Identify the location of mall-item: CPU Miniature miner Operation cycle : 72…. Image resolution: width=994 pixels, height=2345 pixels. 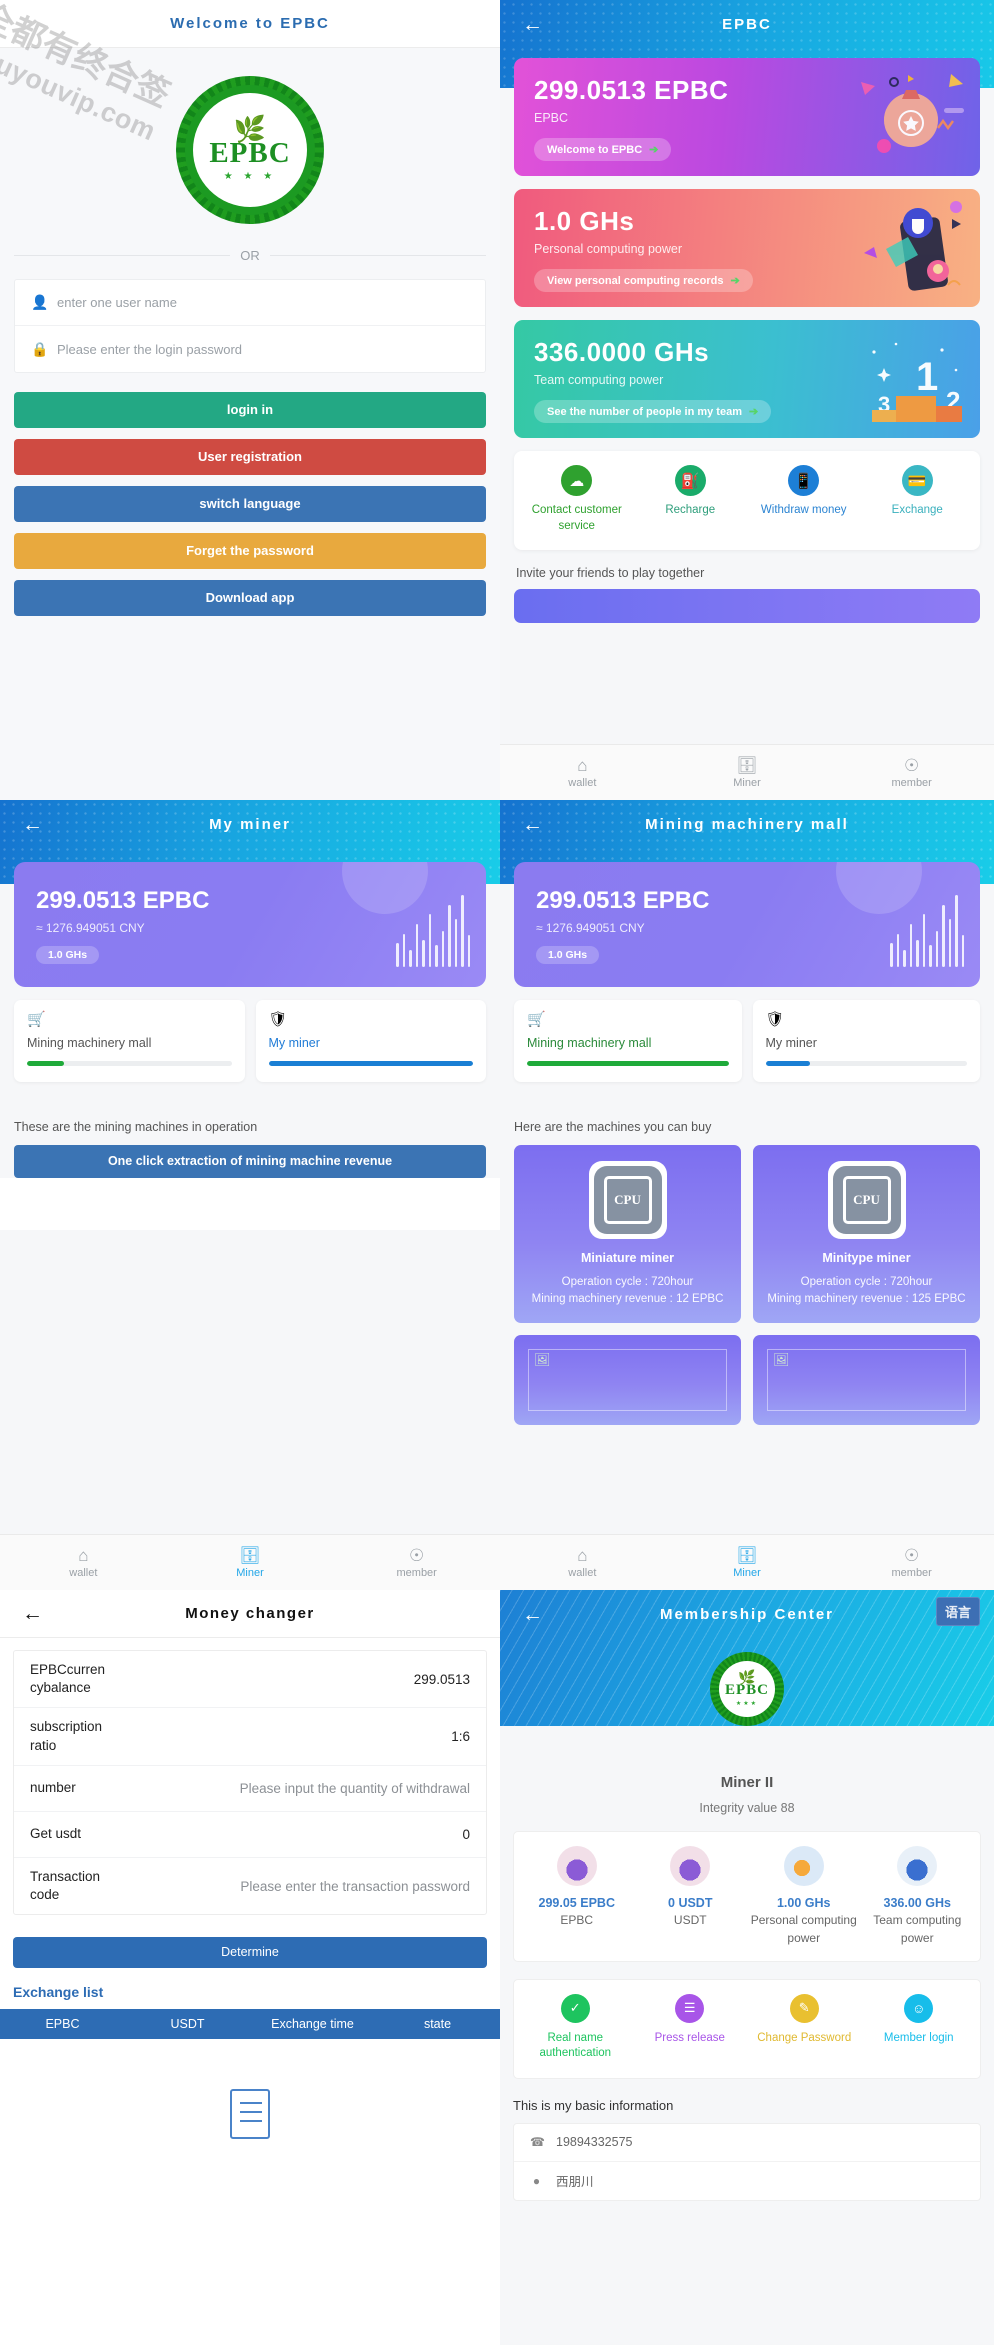
(627, 1234).